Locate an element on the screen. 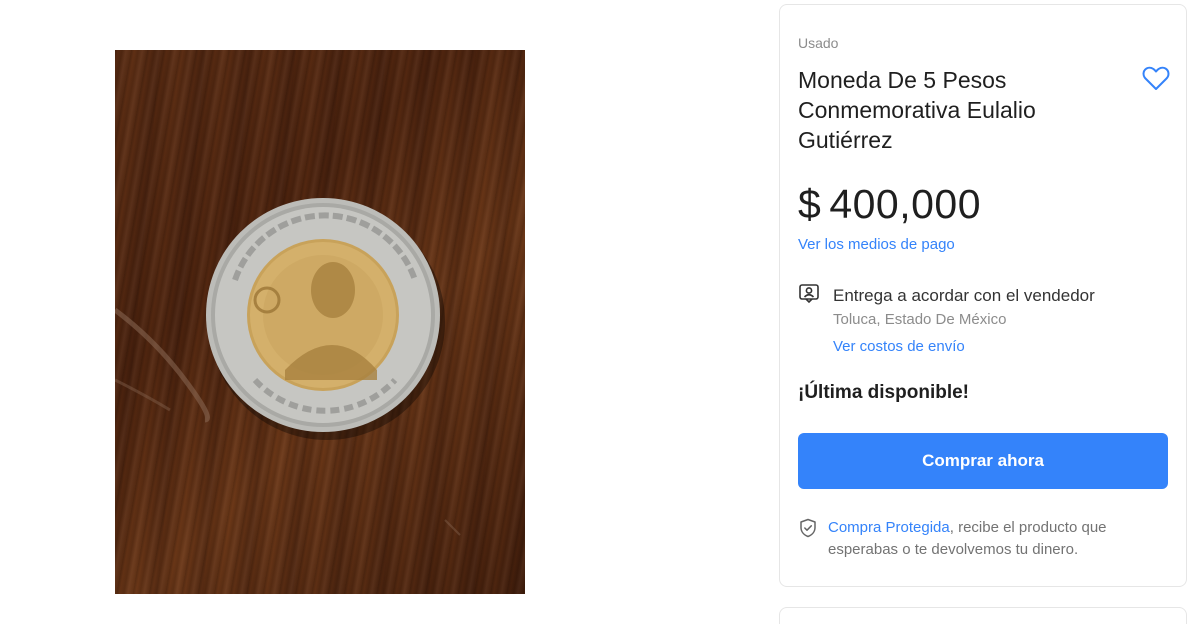 The image size is (1200, 624). secondary-card is located at coordinates (983, 615).